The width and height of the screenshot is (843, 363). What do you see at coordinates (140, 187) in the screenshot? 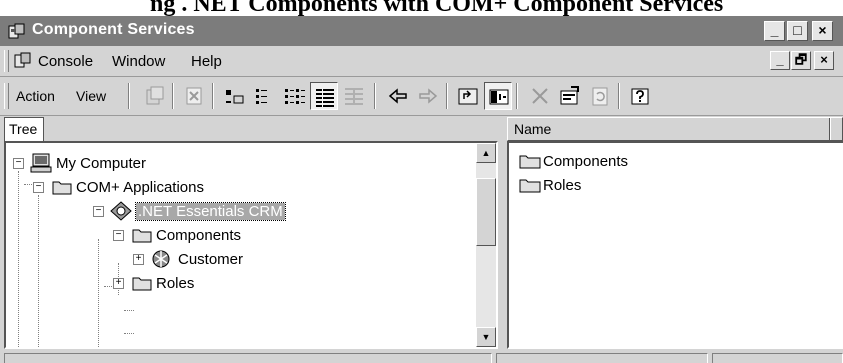
I see `tree-node-label: COM+ Applications` at bounding box center [140, 187].